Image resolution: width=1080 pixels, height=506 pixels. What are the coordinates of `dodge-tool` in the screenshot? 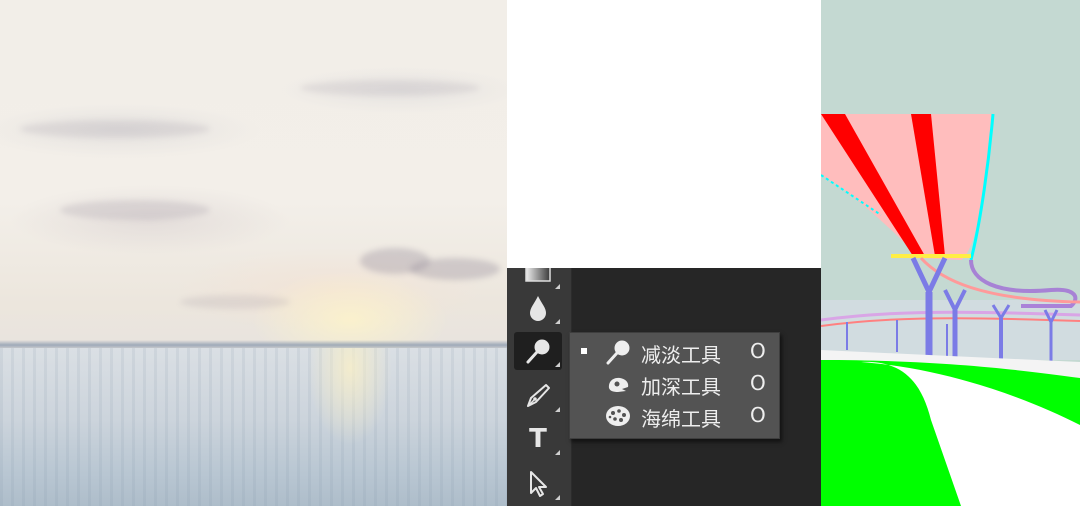 It's located at (538, 351).